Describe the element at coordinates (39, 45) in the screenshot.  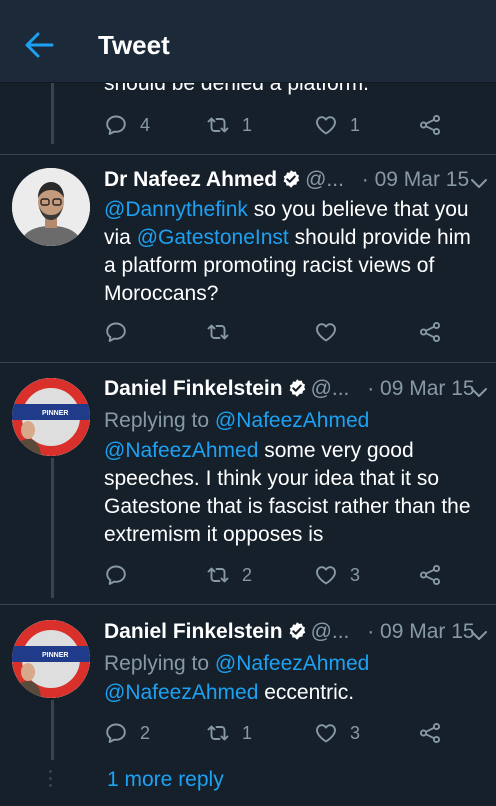
I see `arrow-left-icon` at that location.